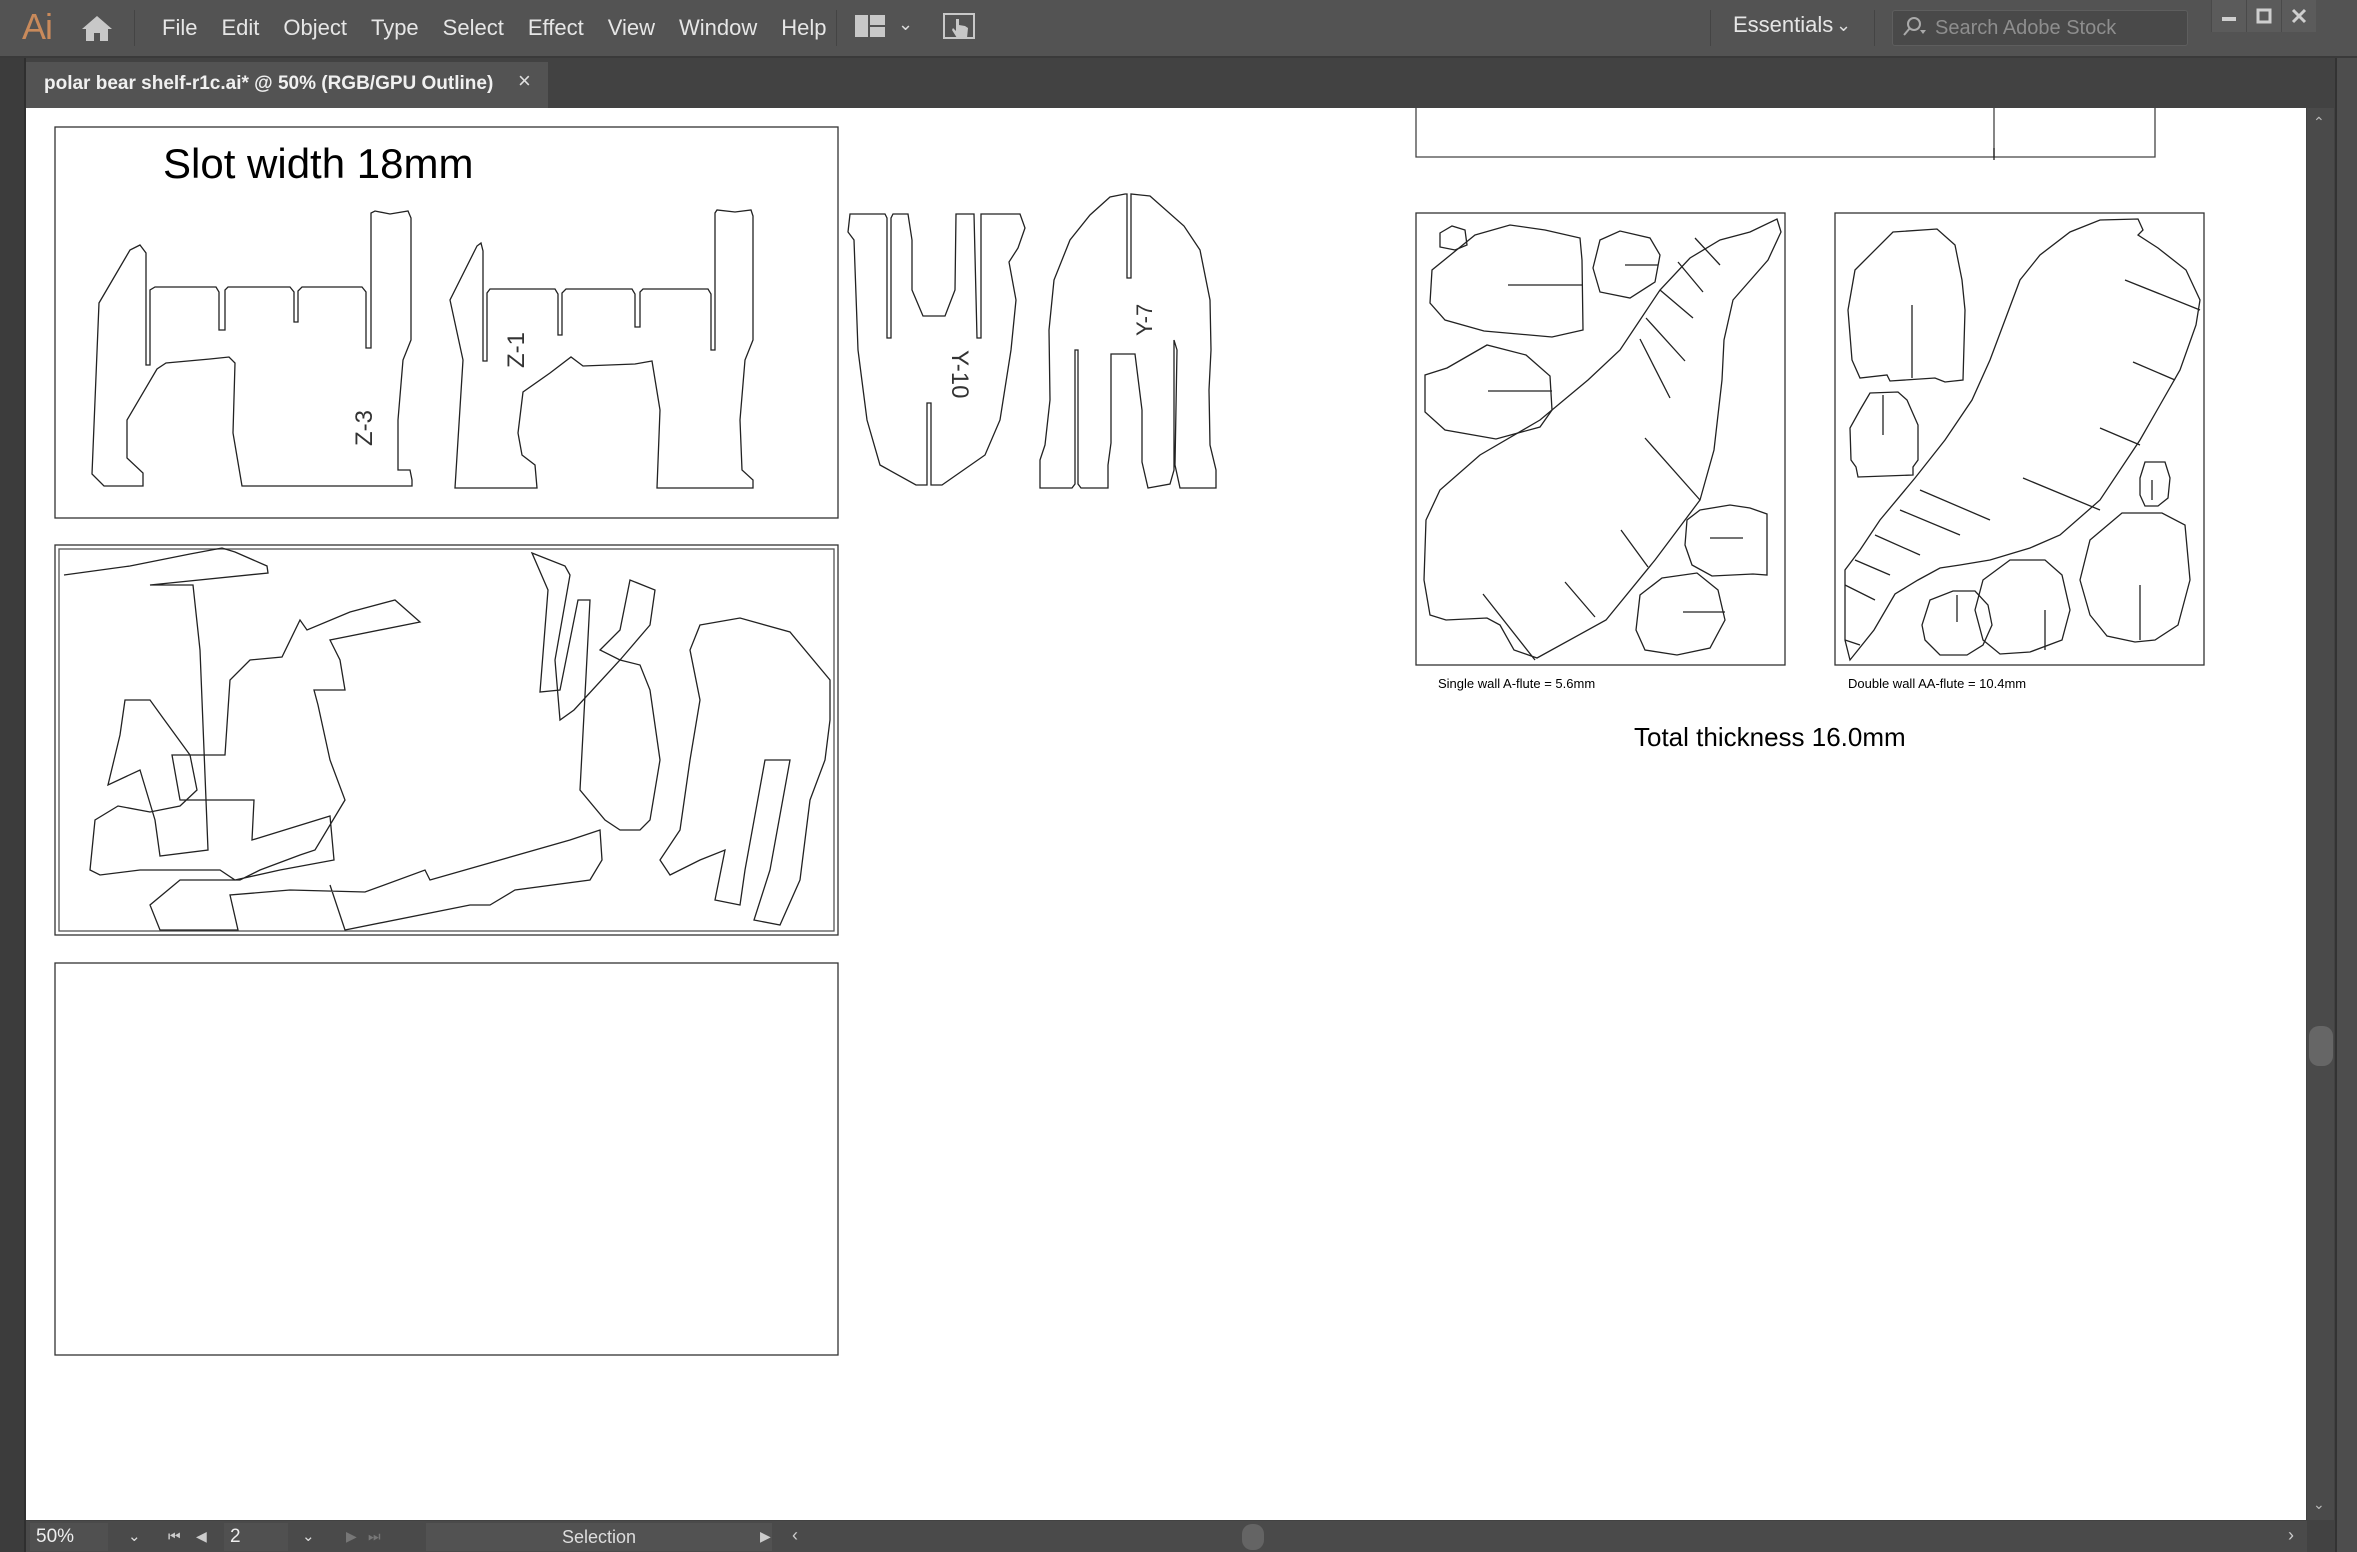  I want to click on search-input, so click(2057, 28).